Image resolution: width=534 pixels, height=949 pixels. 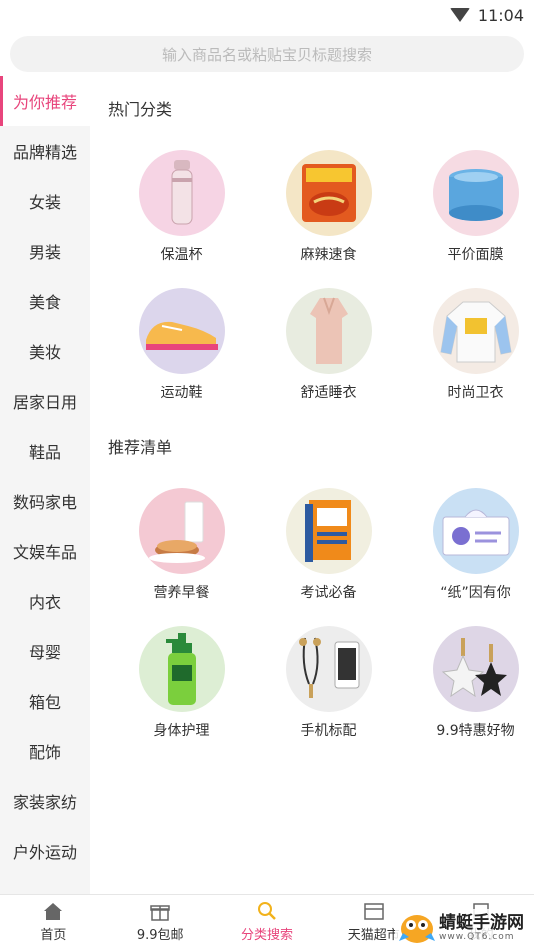 I want to click on sidebar-item-women: 女装, so click(x=45, y=201).